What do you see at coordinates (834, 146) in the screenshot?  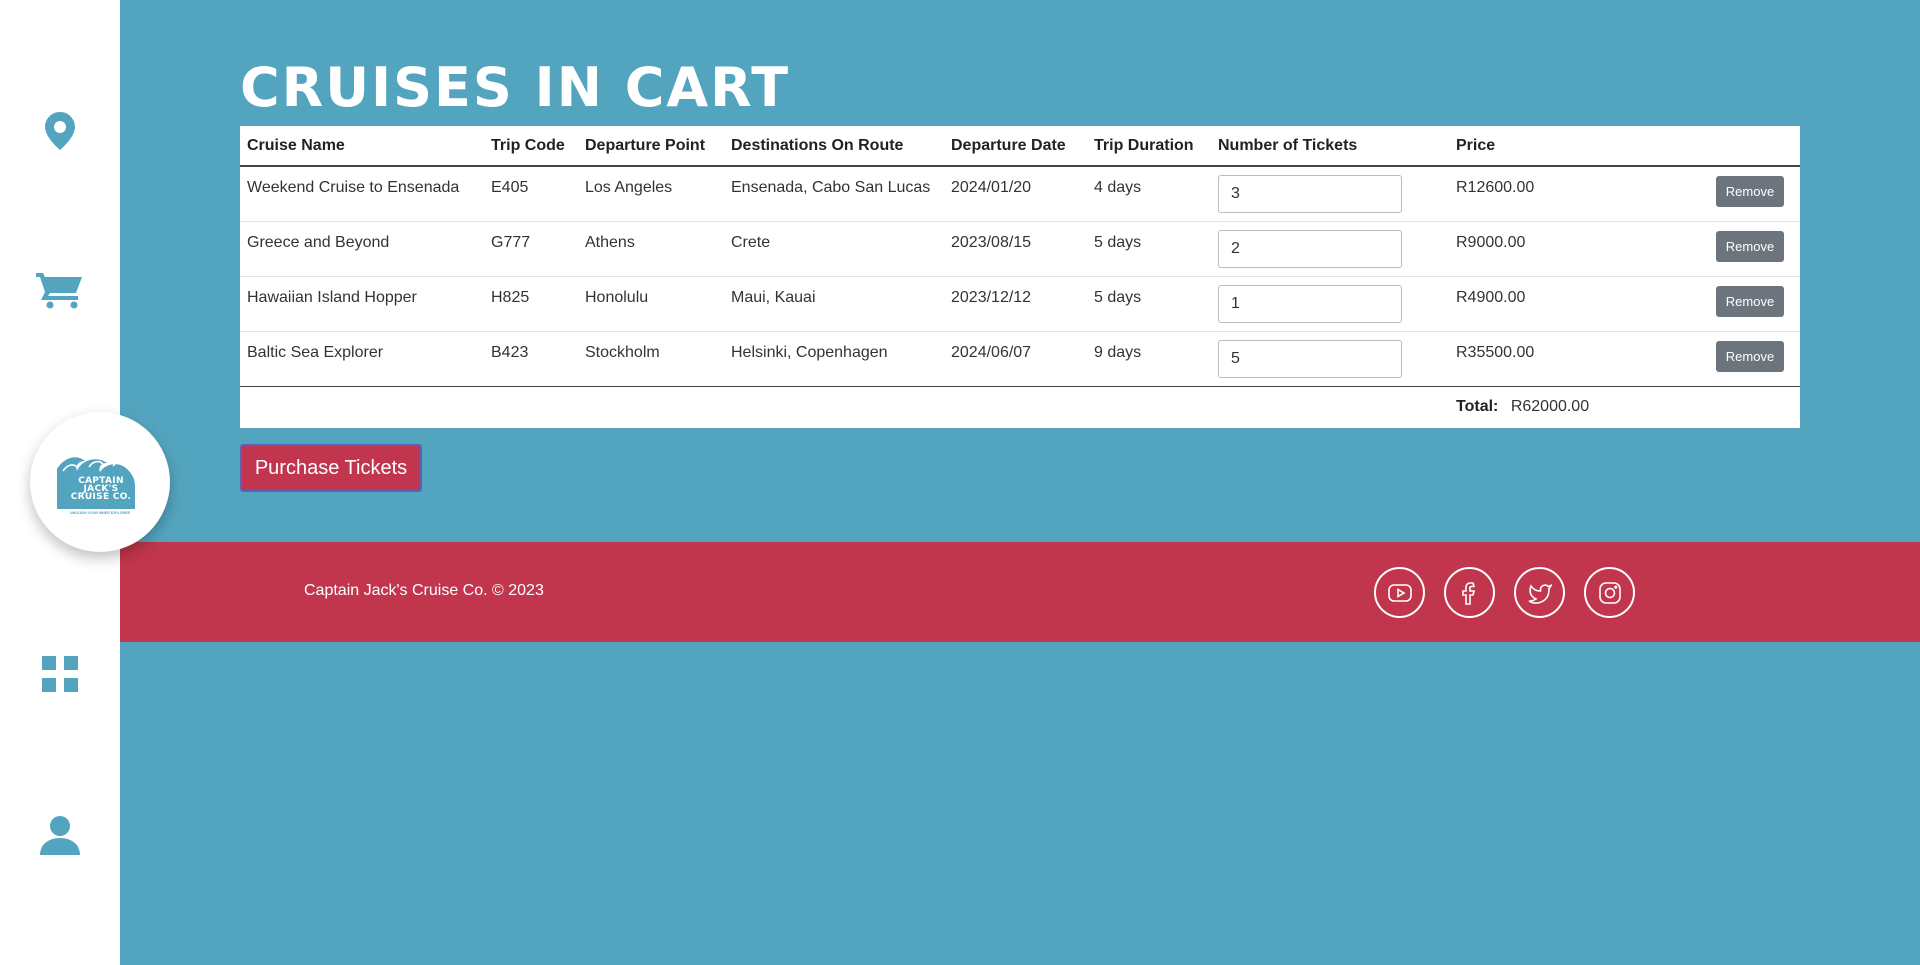 I see `col-header: Destinations On Route` at bounding box center [834, 146].